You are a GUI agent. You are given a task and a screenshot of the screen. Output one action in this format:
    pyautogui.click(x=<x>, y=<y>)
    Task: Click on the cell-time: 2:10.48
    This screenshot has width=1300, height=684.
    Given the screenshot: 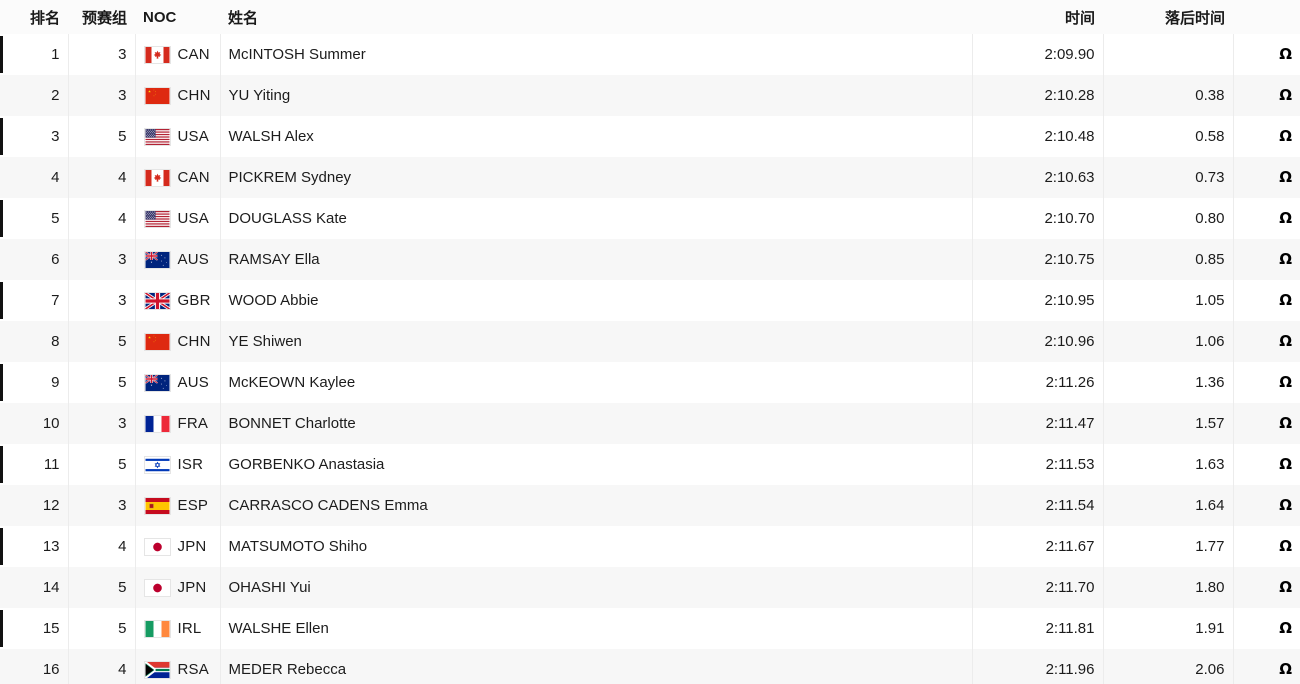 What is the action you would take?
    pyautogui.click(x=1038, y=136)
    